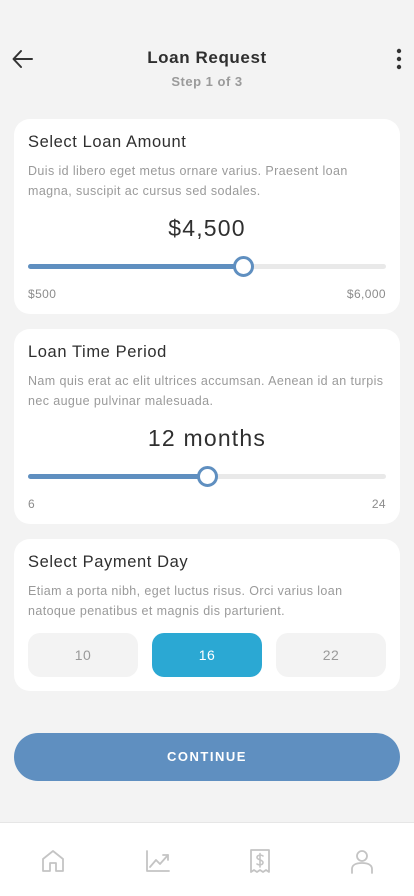 The width and height of the screenshot is (414, 896). Describe the element at coordinates (83, 655) in the screenshot. I see `day-option-10: 10` at that location.